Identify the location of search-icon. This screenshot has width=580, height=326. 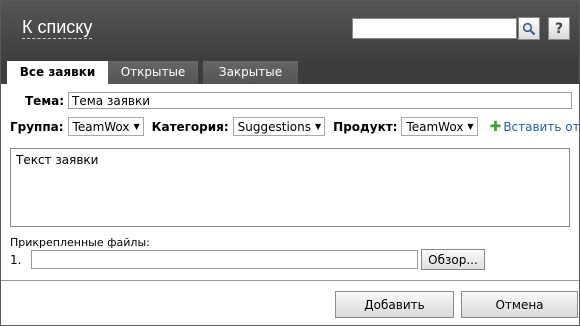
(529, 28).